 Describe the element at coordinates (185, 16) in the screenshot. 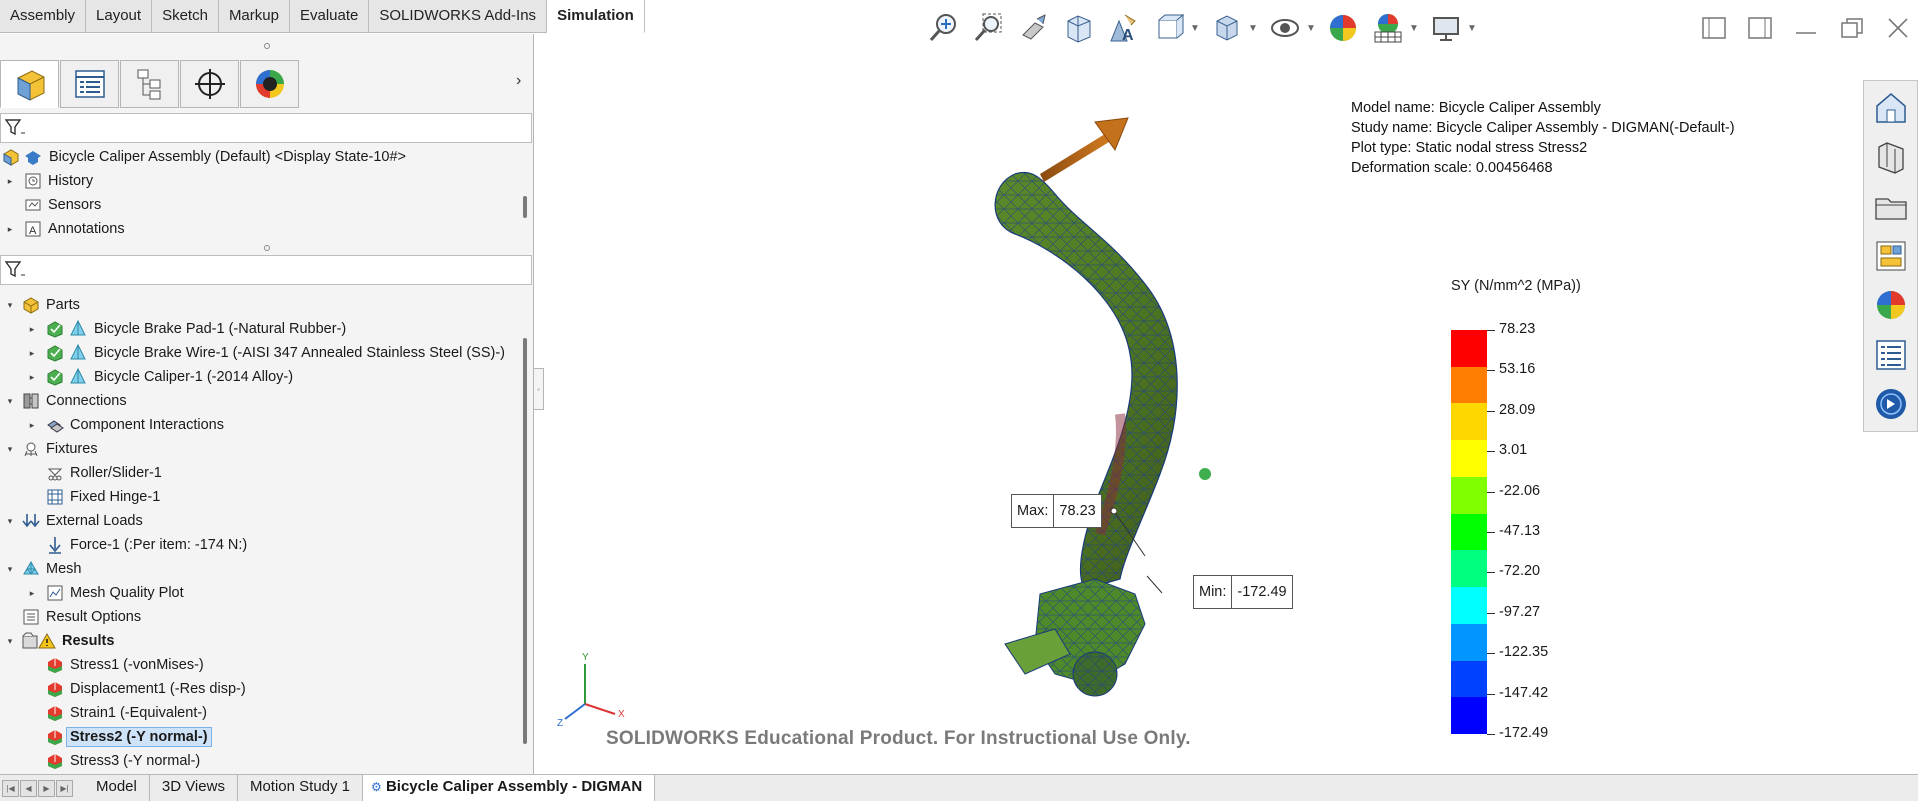

I see `tab-sketch: Sketch` at that location.